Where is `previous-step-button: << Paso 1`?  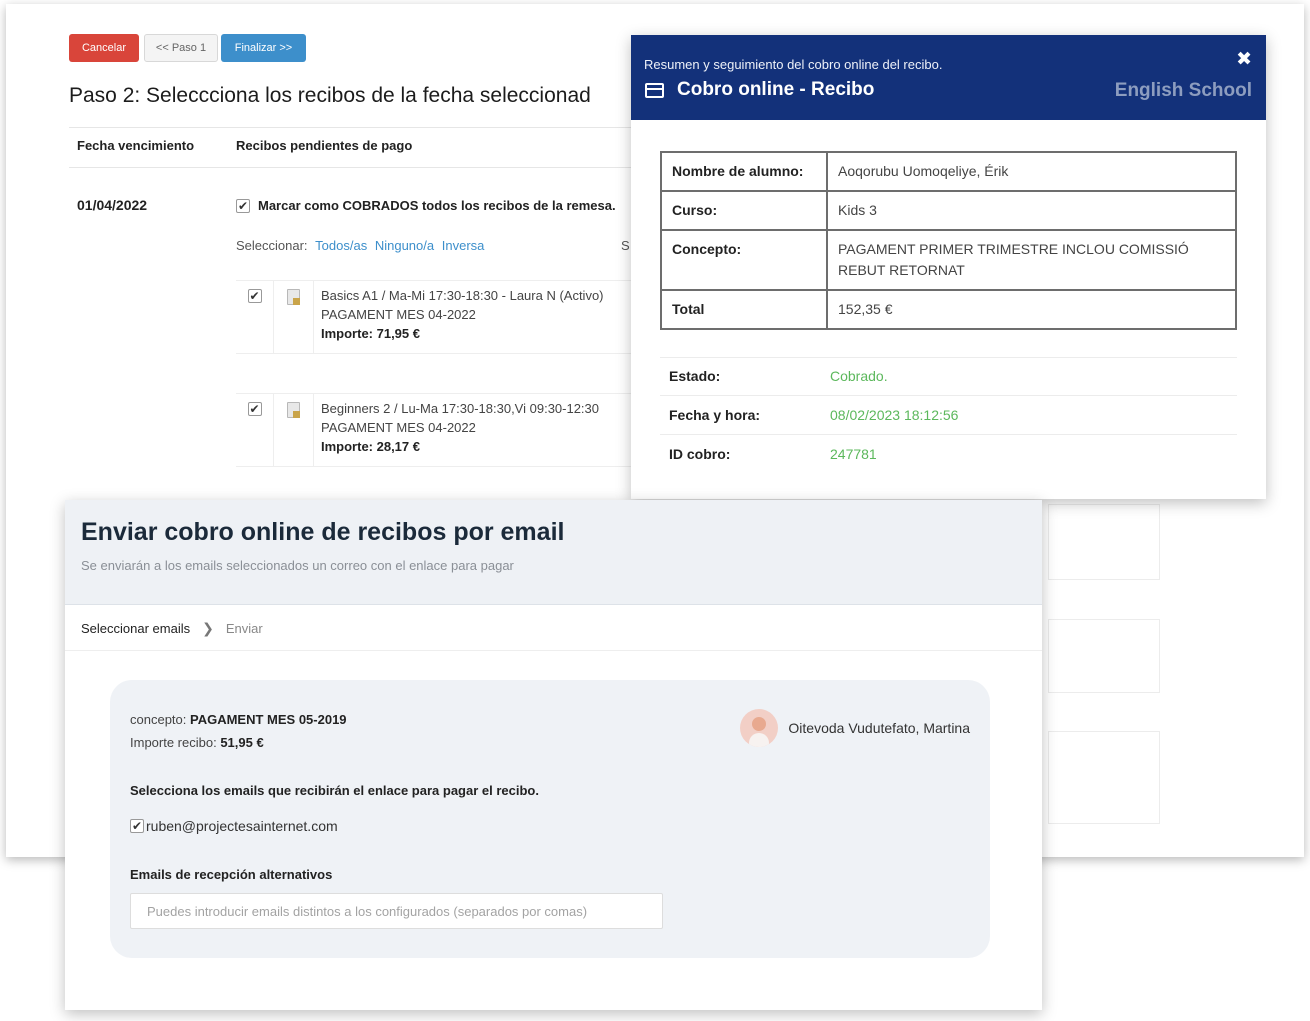 previous-step-button: << Paso 1 is located at coordinates (181, 48).